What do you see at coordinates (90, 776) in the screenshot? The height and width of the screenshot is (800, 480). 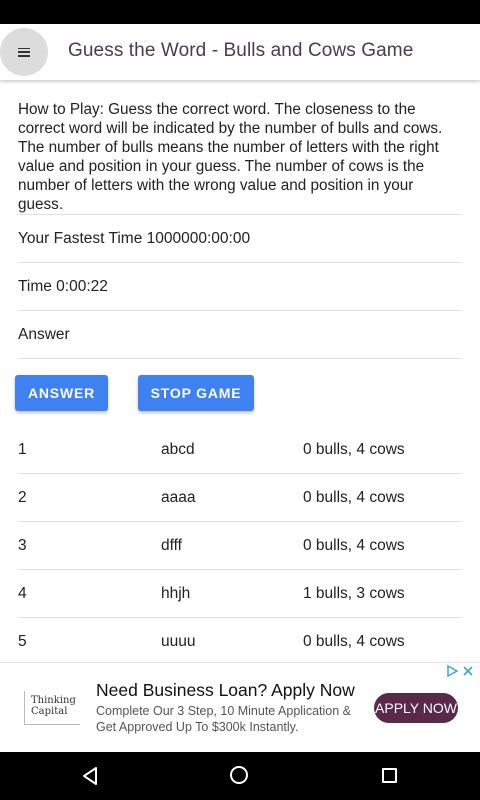 I see `back-icon` at bounding box center [90, 776].